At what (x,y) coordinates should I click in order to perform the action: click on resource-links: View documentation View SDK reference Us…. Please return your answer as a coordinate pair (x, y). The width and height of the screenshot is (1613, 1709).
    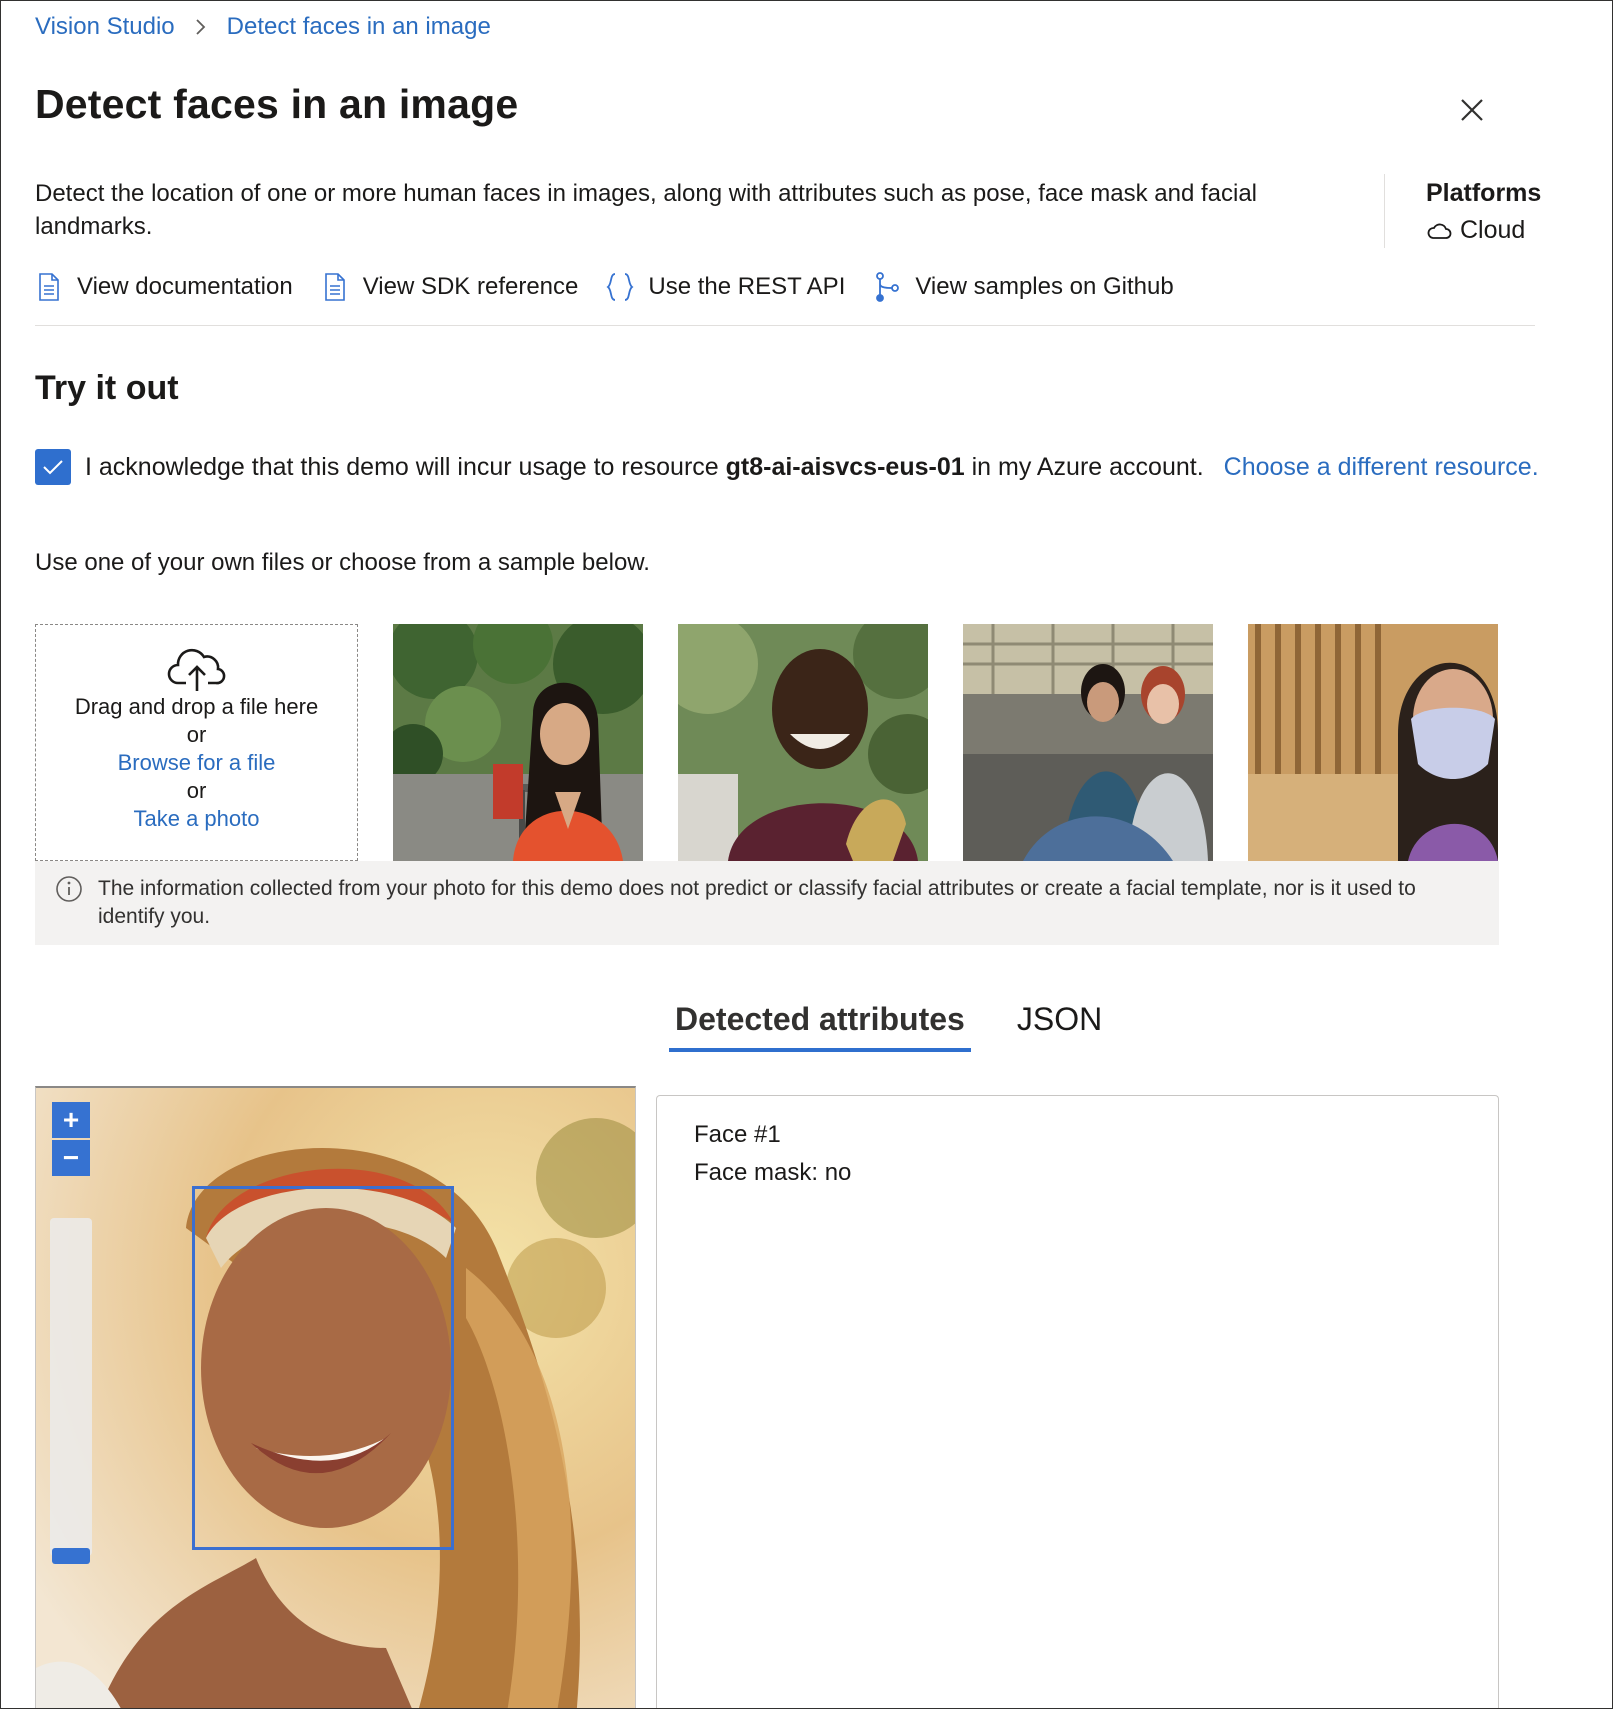
    Looking at the image, I should click on (618, 287).